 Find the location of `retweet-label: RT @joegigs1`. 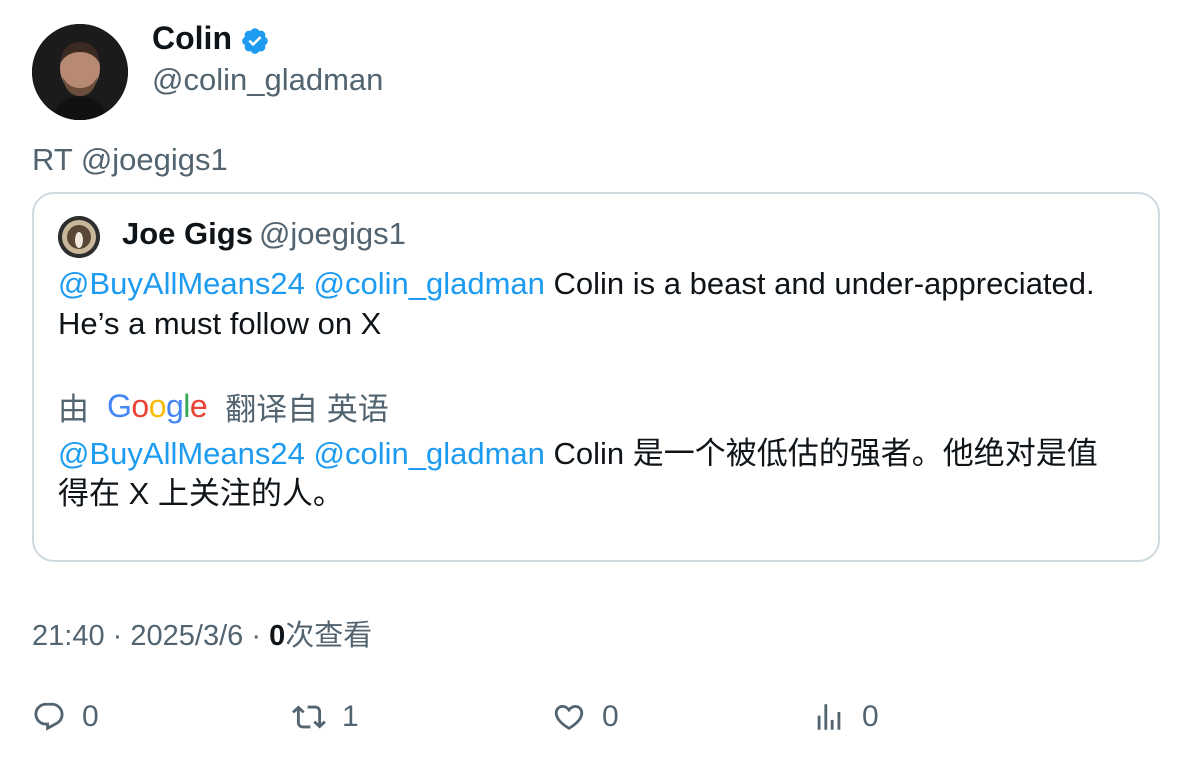

retweet-label: RT @joegigs1 is located at coordinates (130, 159).